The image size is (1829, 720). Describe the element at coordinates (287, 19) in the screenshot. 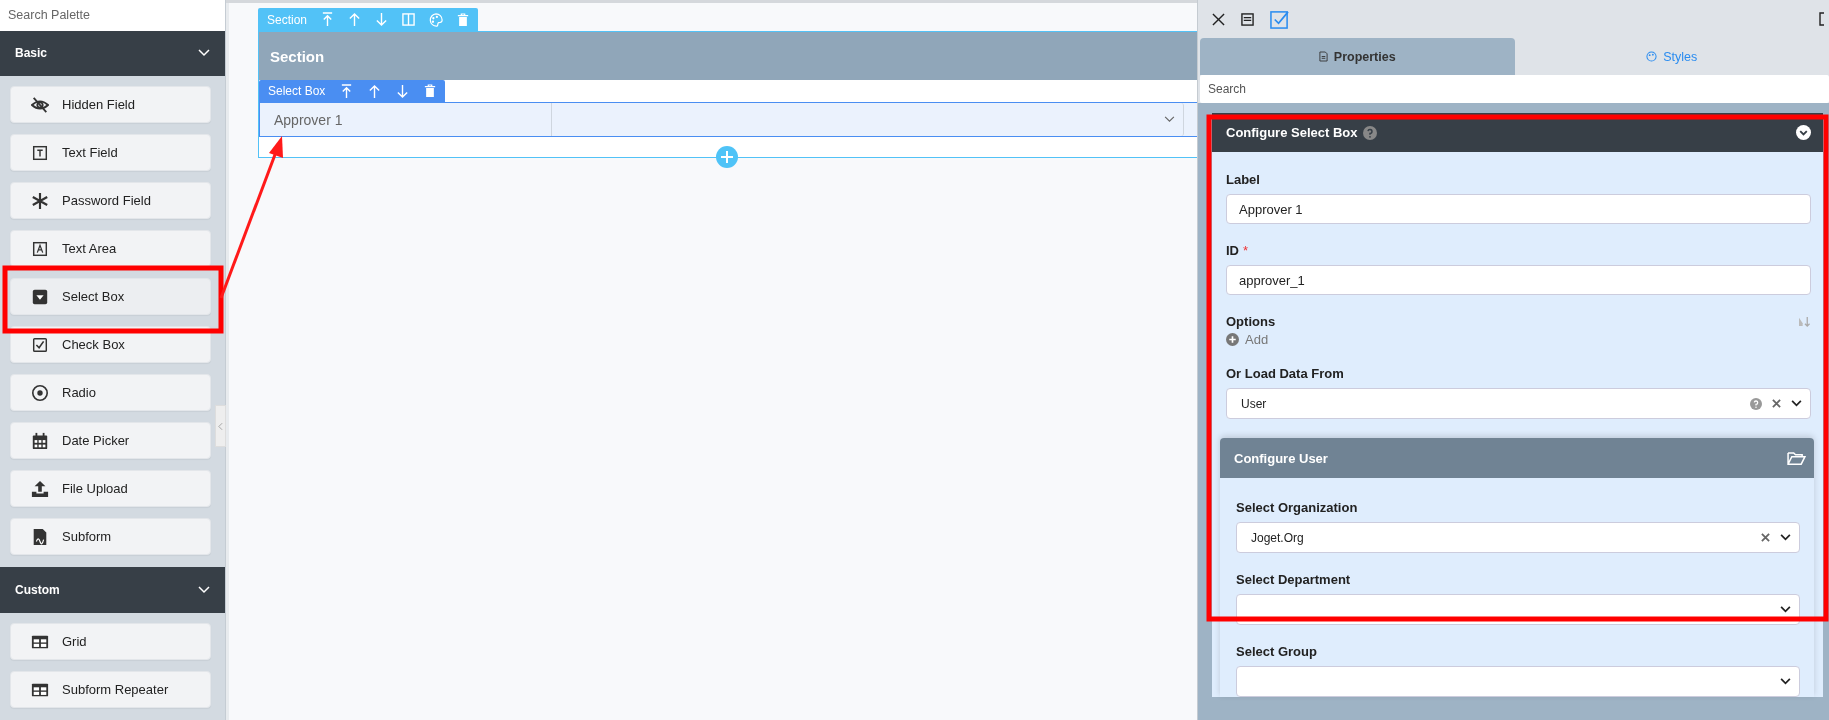

I see `toolbar-label: Section` at that location.